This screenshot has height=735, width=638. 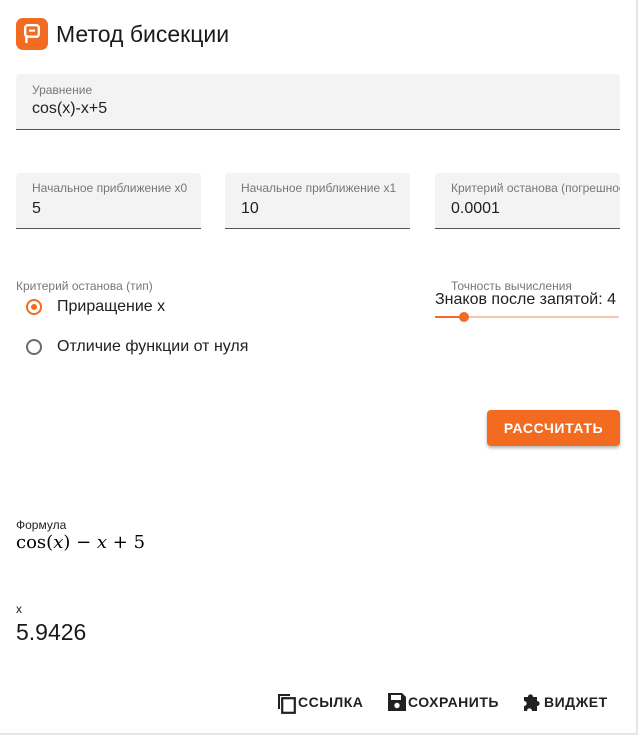 I want to click on formula-display: cos(x) − x + 5, so click(x=81, y=542).